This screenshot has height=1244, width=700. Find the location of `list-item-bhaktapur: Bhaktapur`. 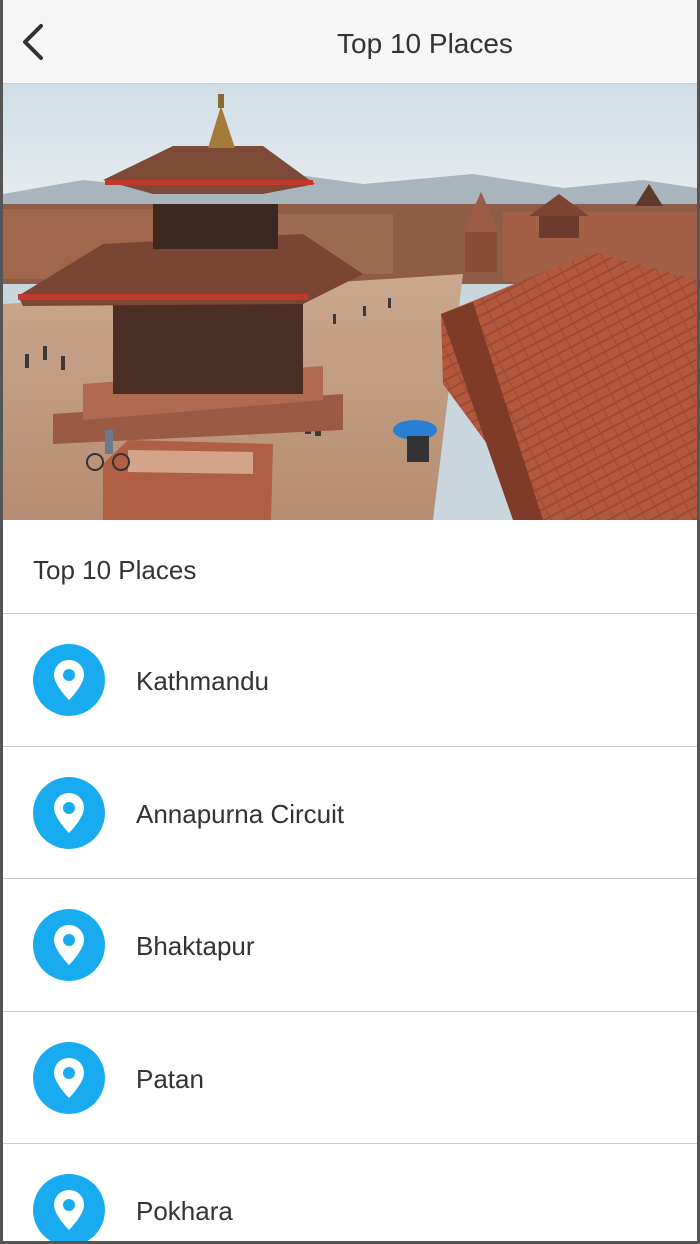

list-item-bhaktapur: Bhaktapur is located at coordinates (350, 945).